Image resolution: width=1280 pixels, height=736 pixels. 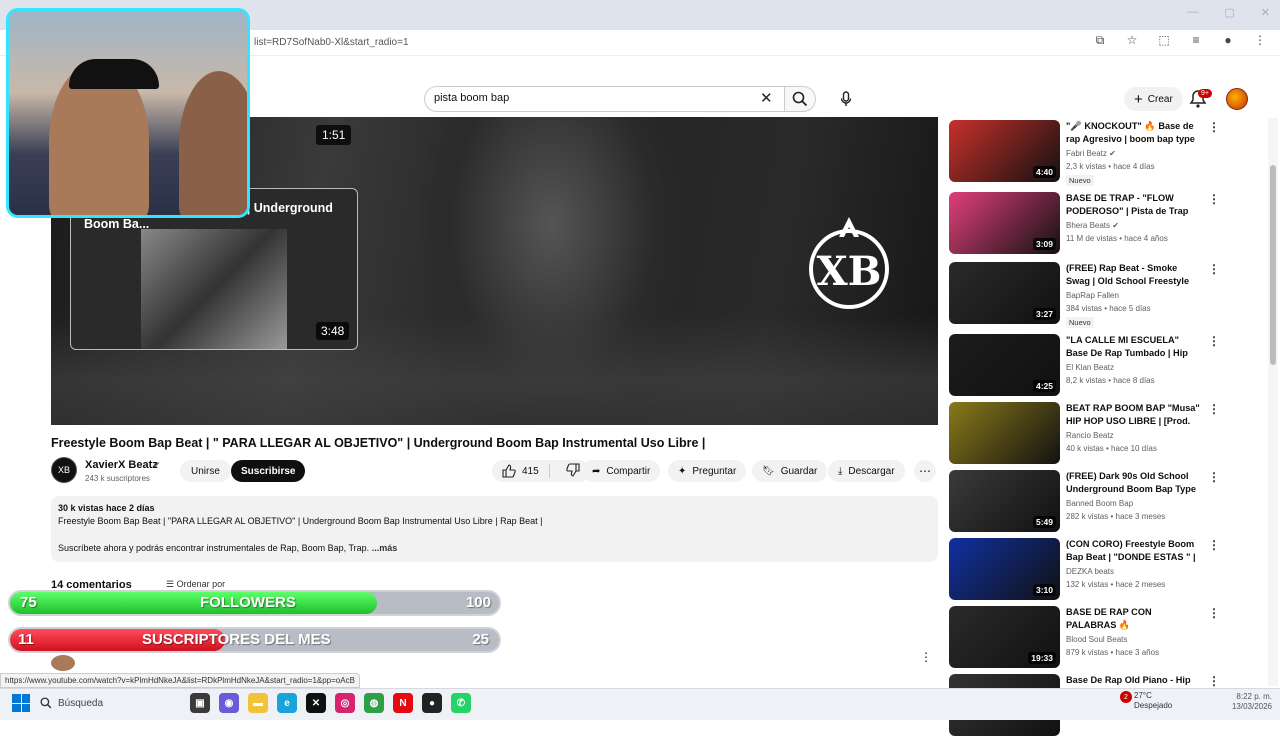 I want to click on system-clock: 8:22 p. m. 13/03/2026, so click(x=1252, y=702).